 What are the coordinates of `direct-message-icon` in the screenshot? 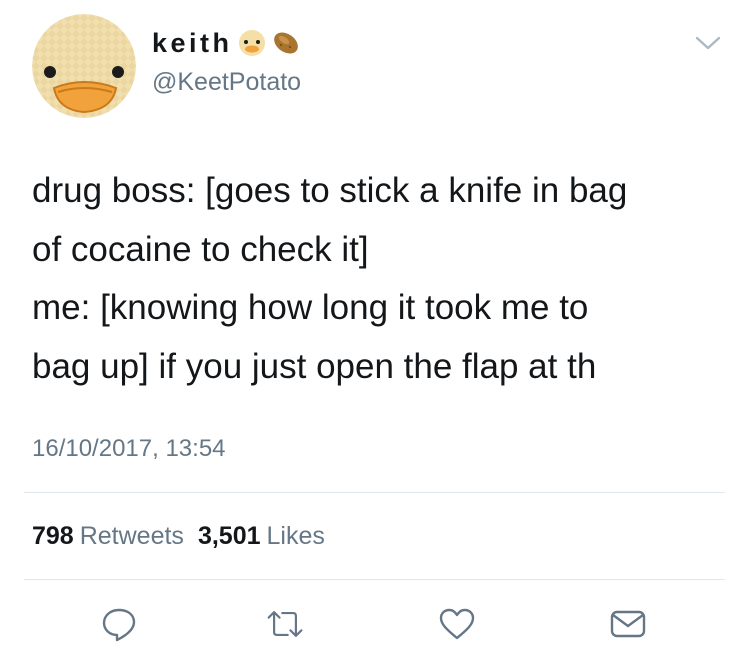 It's located at (628, 624).